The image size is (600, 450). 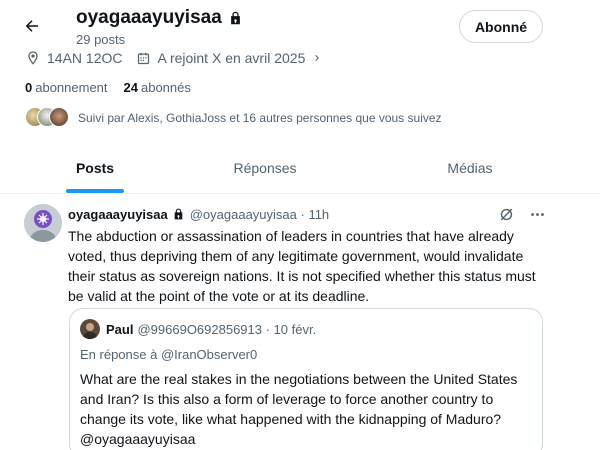 I want to click on tab-label: Réponses, so click(x=265, y=167).